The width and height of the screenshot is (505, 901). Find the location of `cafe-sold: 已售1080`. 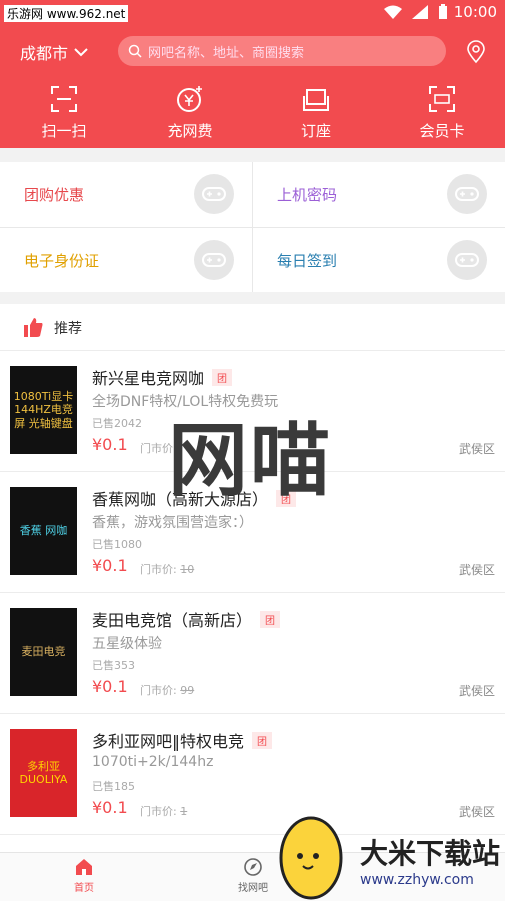

cafe-sold: 已售1080 is located at coordinates (117, 544).